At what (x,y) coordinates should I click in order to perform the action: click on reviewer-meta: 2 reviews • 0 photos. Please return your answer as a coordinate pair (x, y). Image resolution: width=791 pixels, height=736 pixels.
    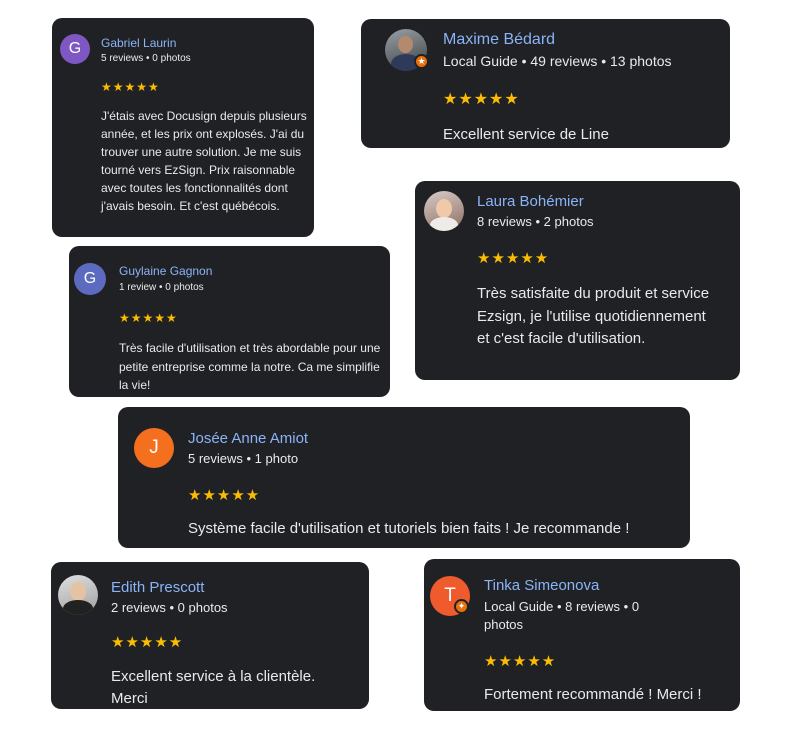
    Looking at the image, I should click on (169, 607).